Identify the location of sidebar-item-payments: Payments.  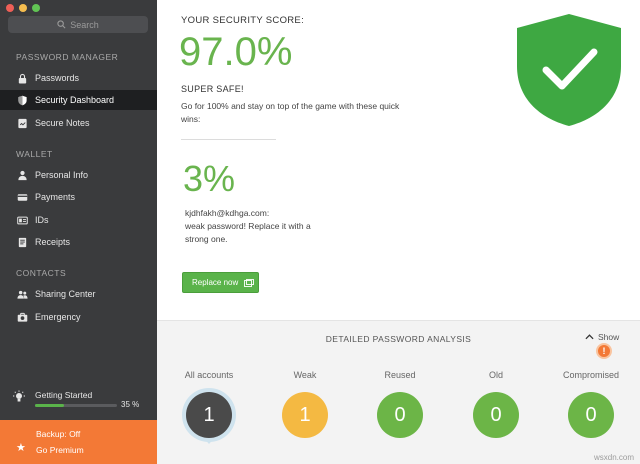
(78, 197).